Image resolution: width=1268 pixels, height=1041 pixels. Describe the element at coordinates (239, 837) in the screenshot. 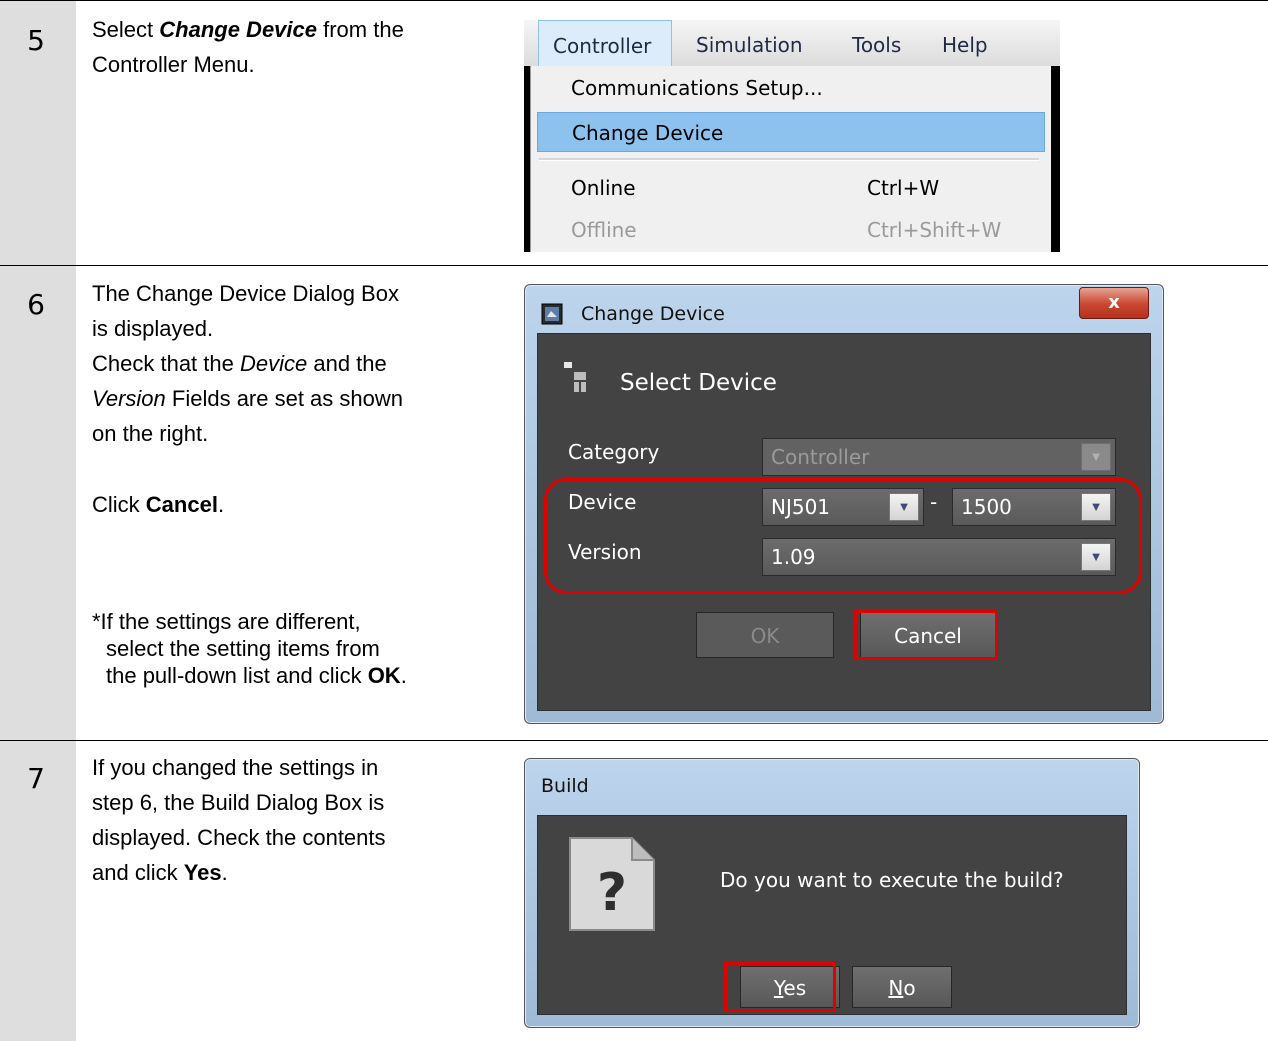

I see `instruction-text: displayed. Check the contents` at that location.